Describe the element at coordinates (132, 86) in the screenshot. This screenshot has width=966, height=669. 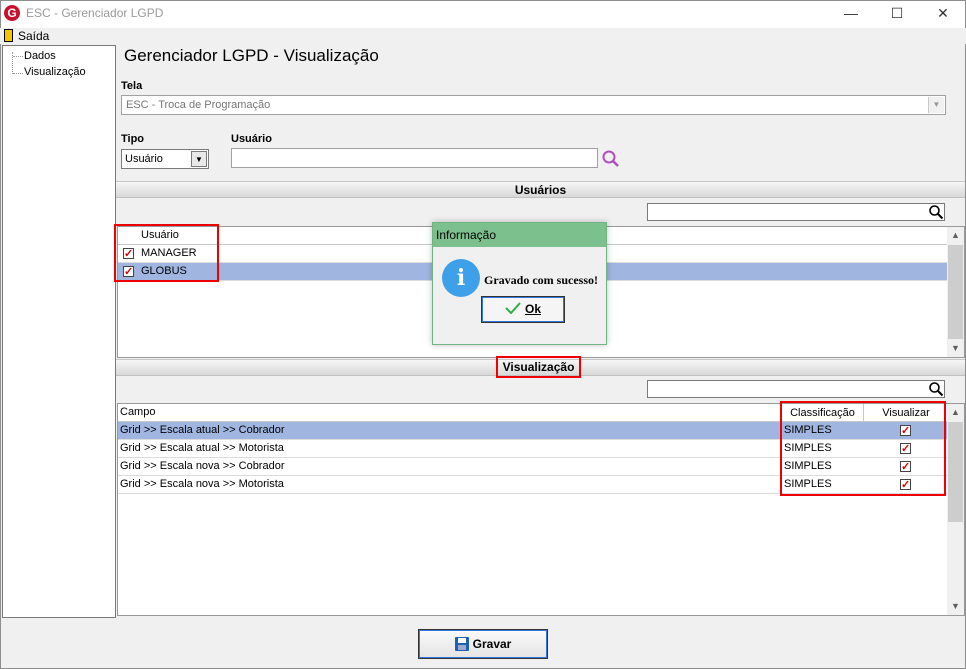
I see `tela-label: Tela` at that location.